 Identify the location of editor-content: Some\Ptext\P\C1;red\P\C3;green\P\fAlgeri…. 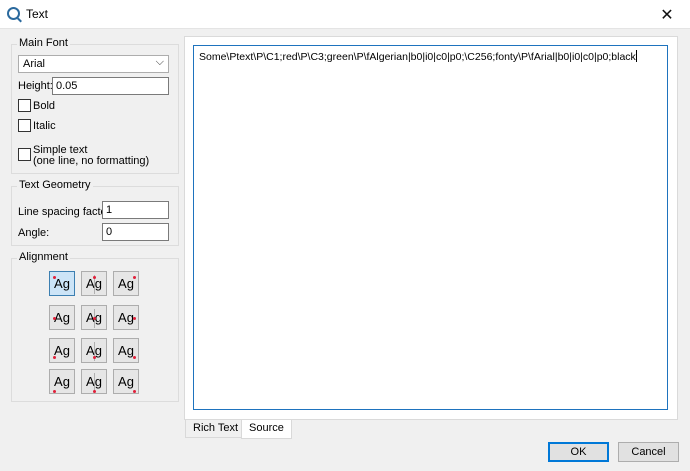
(417, 57).